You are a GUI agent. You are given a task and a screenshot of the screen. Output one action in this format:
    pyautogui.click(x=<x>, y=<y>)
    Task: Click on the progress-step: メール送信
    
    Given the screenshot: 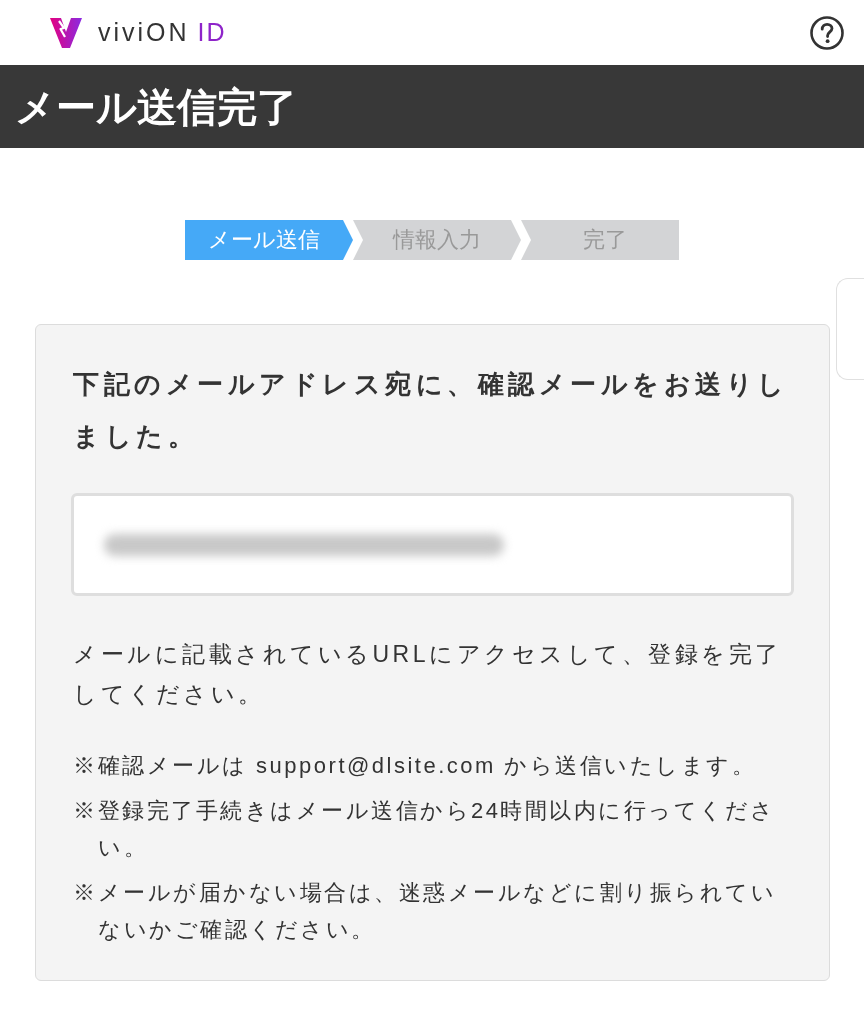 What is the action you would take?
    pyautogui.click(x=269, y=240)
    